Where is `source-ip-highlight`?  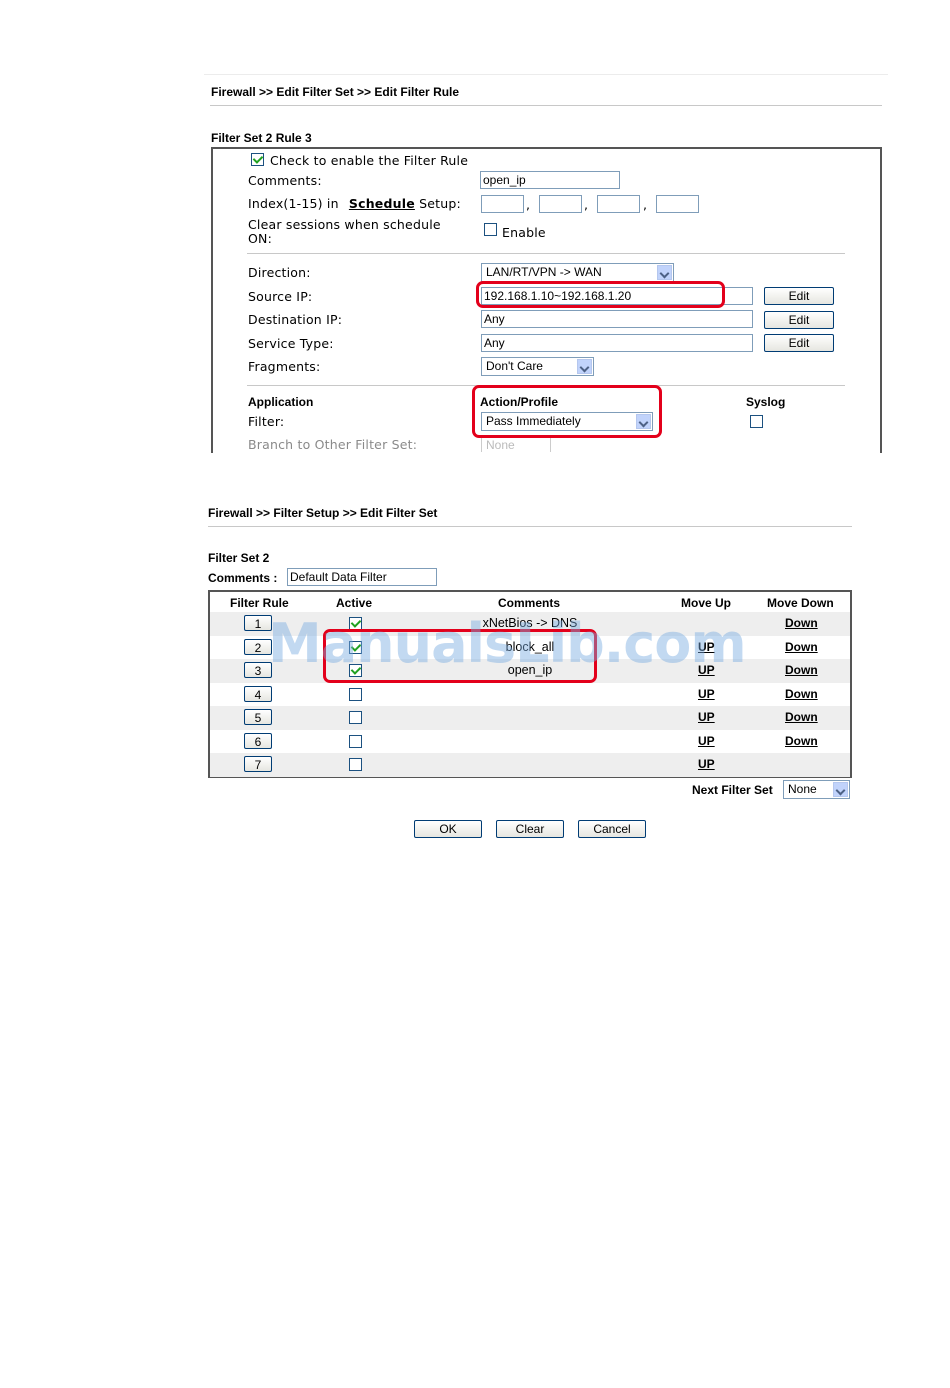 source-ip-highlight is located at coordinates (600, 294).